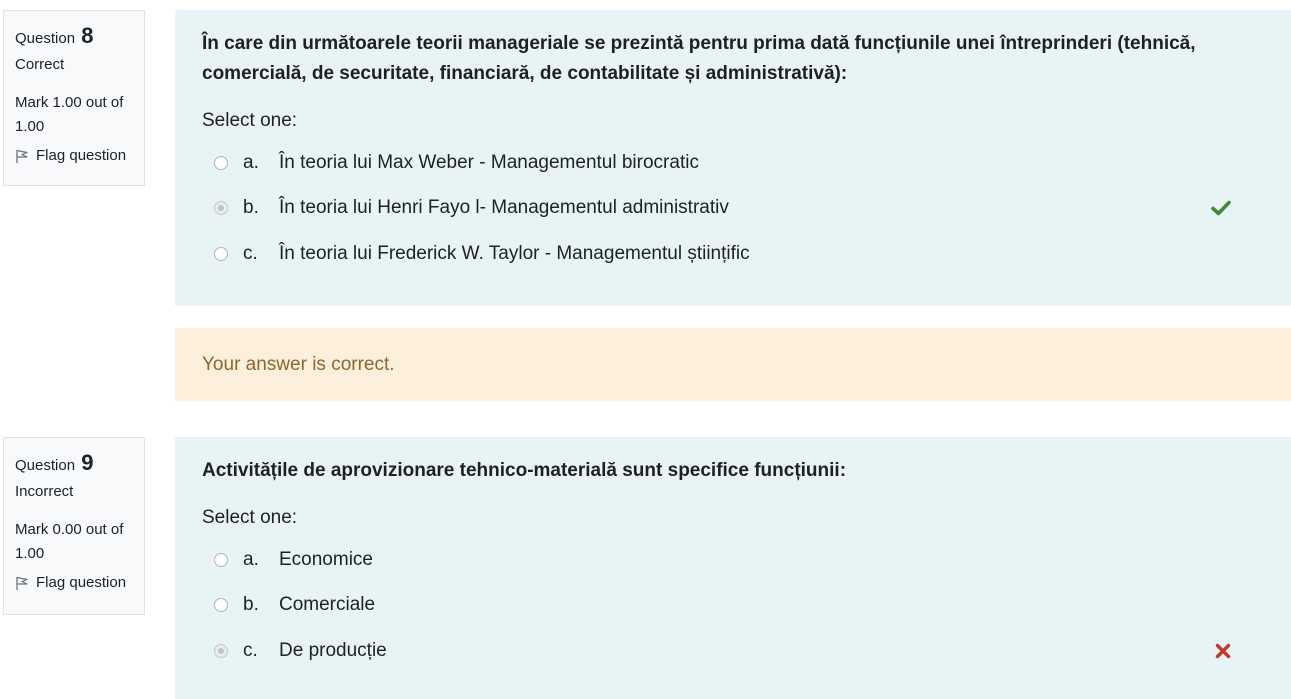 The image size is (1291, 699). Describe the element at coordinates (1223, 650) in the screenshot. I see `cross-icon` at that location.